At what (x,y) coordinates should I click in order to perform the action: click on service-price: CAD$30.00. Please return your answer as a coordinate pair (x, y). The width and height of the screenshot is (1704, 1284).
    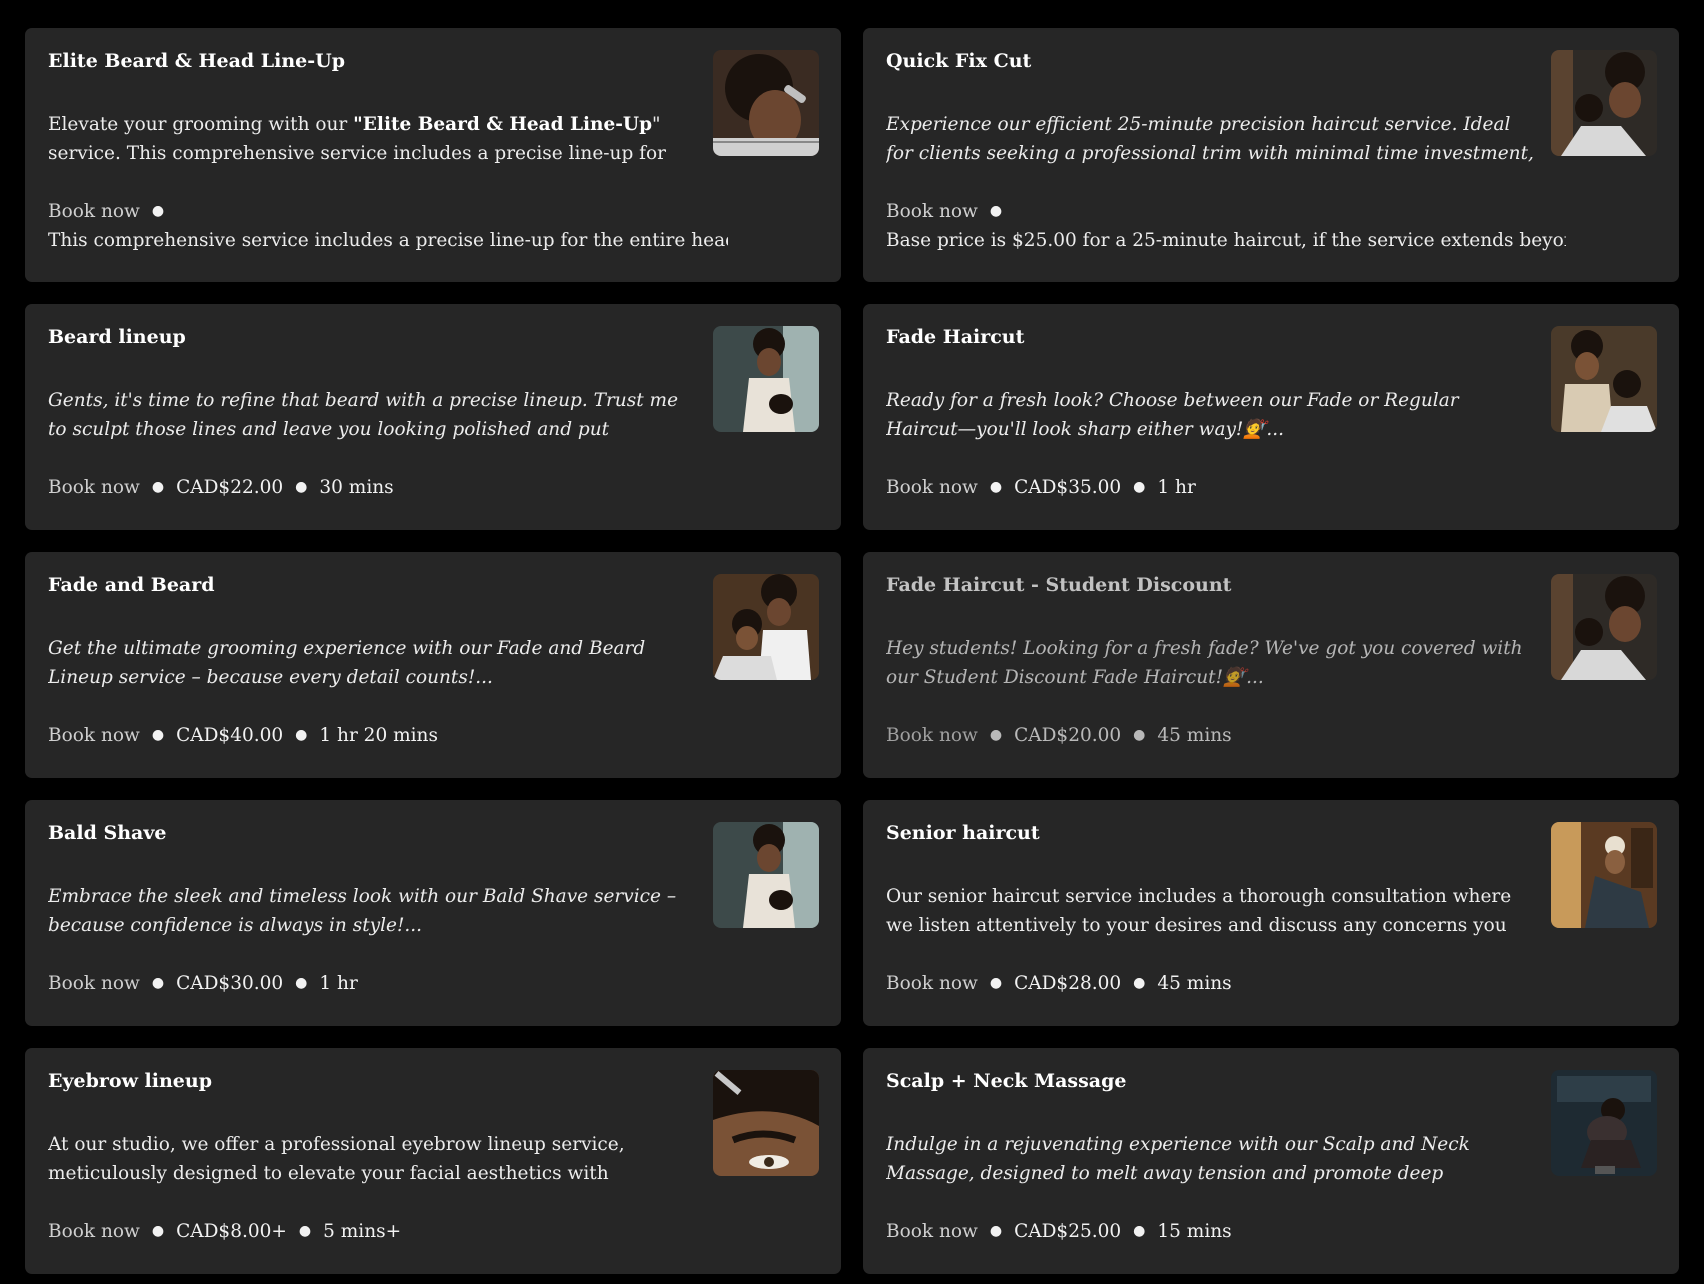
    Looking at the image, I should click on (230, 983).